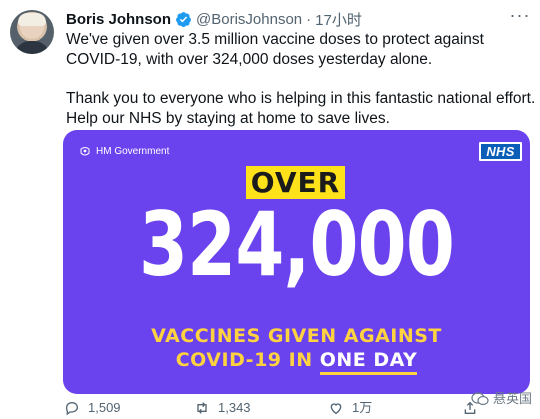 The image size is (540, 419). I want to click on watermark: 悬英国, so click(501, 399).